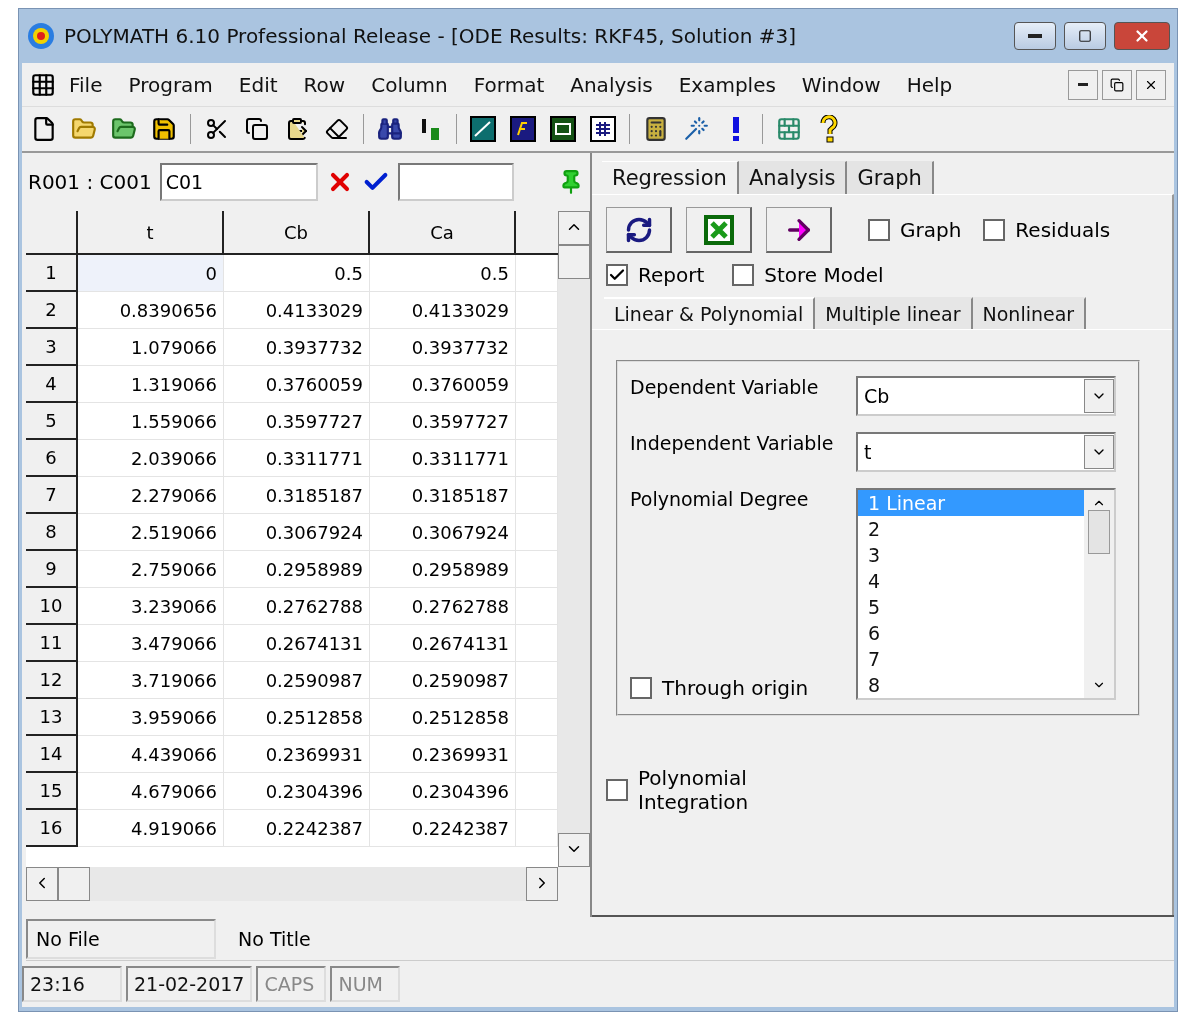 The height and width of the screenshot is (1018, 1187). I want to click on checkbox: Residuals, so click(1047, 230).